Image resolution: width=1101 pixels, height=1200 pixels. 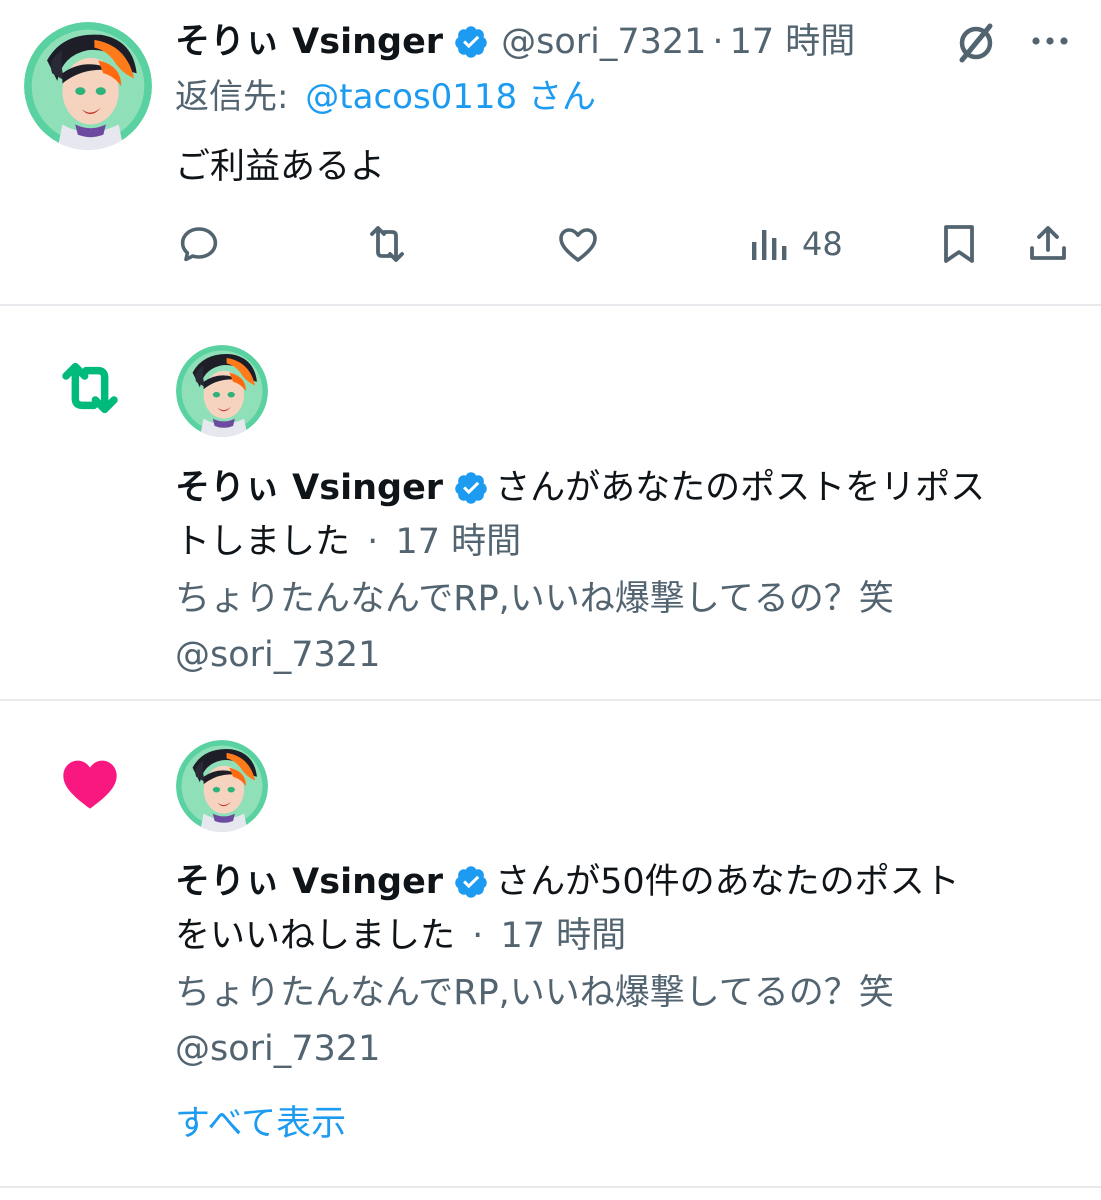 I want to click on reply-icon, so click(x=199, y=244).